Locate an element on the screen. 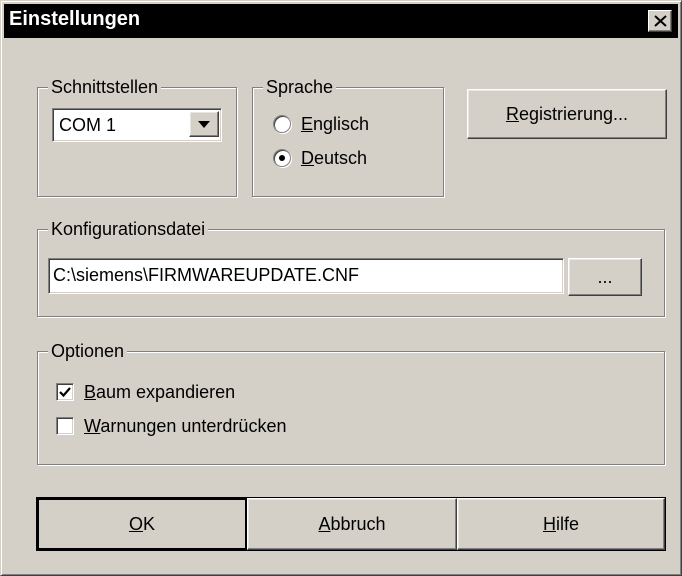 The width and height of the screenshot is (682, 576). option-expand-tree-mnemonic: B is located at coordinates (90, 391).